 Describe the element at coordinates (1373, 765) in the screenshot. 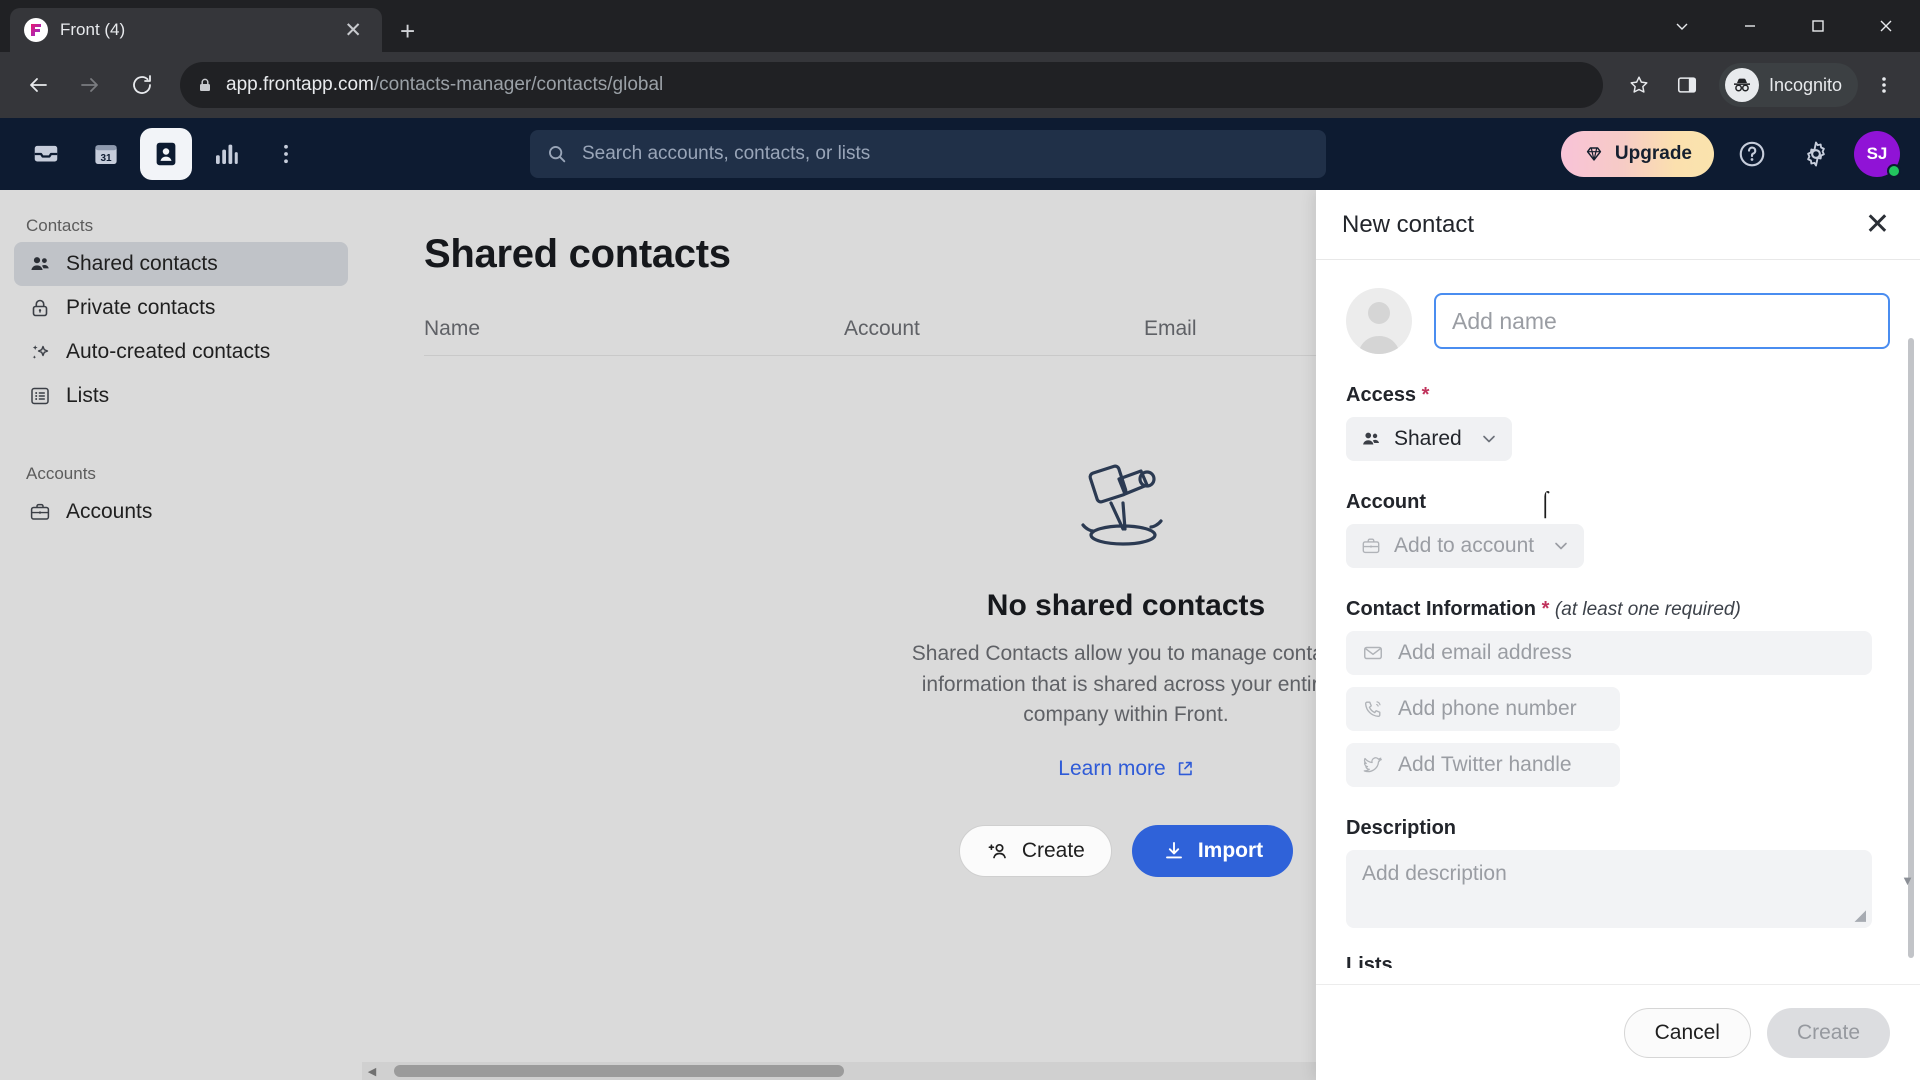

I see `twitter-bird-icon` at that location.